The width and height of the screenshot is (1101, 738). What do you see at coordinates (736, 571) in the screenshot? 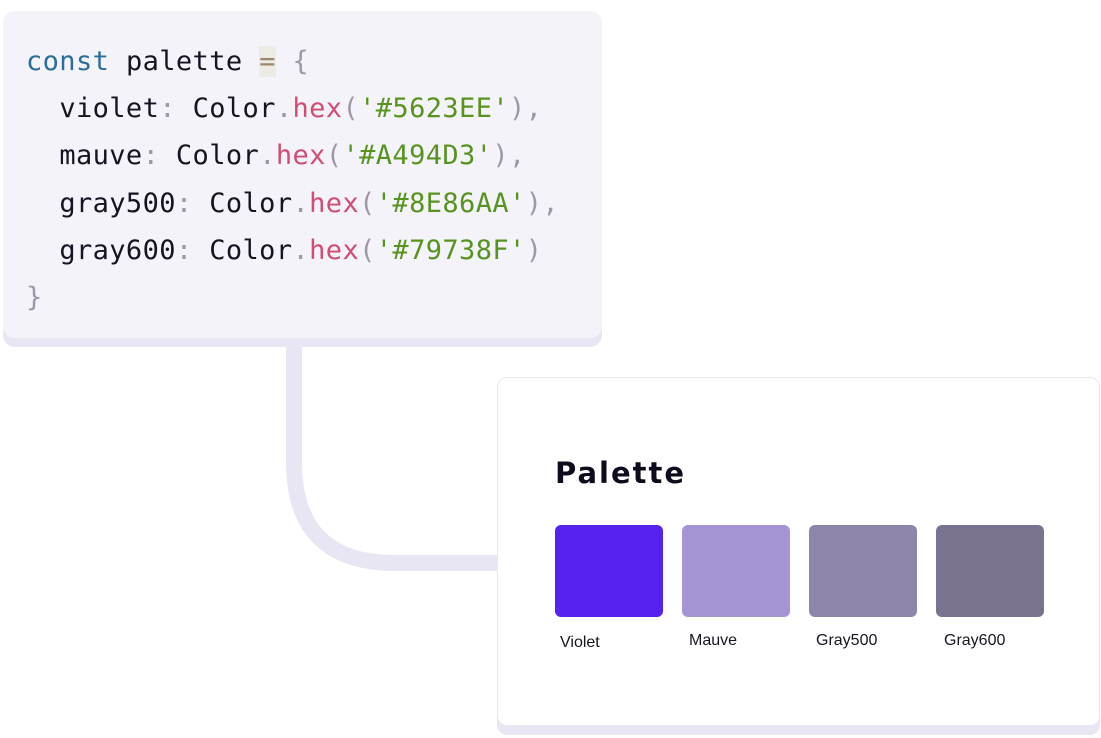
I see `swatch-mauve` at bounding box center [736, 571].